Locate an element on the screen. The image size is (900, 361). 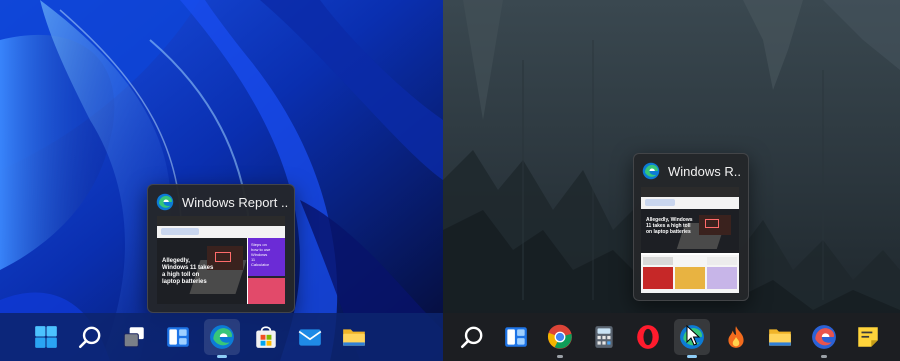
calculator-icon is located at coordinates (604, 337).